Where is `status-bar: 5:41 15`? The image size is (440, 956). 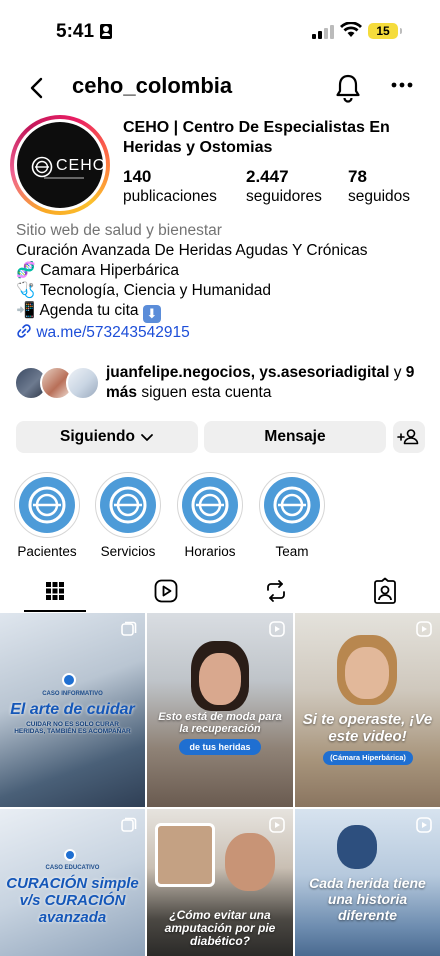 status-bar: 5:41 15 is located at coordinates (220, 30).